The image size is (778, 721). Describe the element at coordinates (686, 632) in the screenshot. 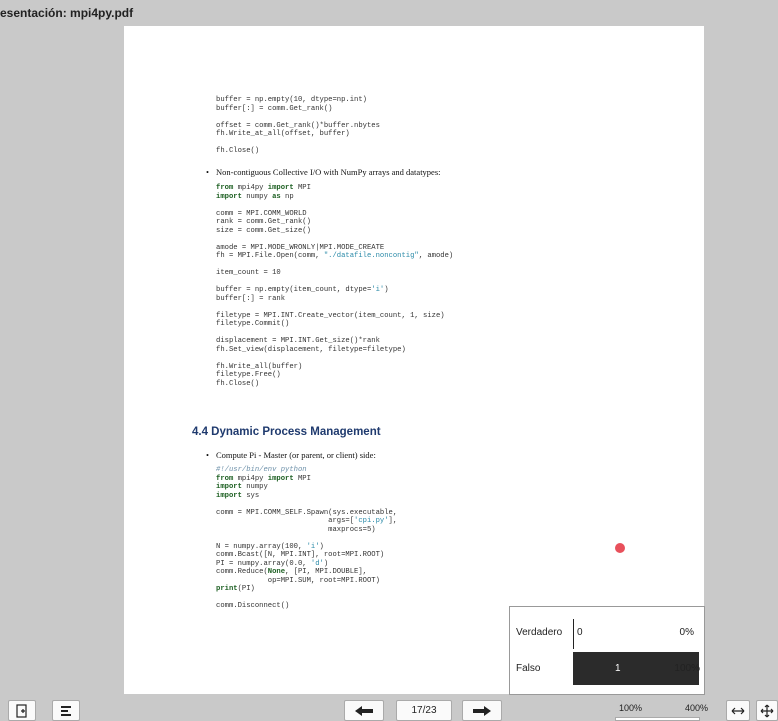

I see `poll-percent: 0%` at that location.